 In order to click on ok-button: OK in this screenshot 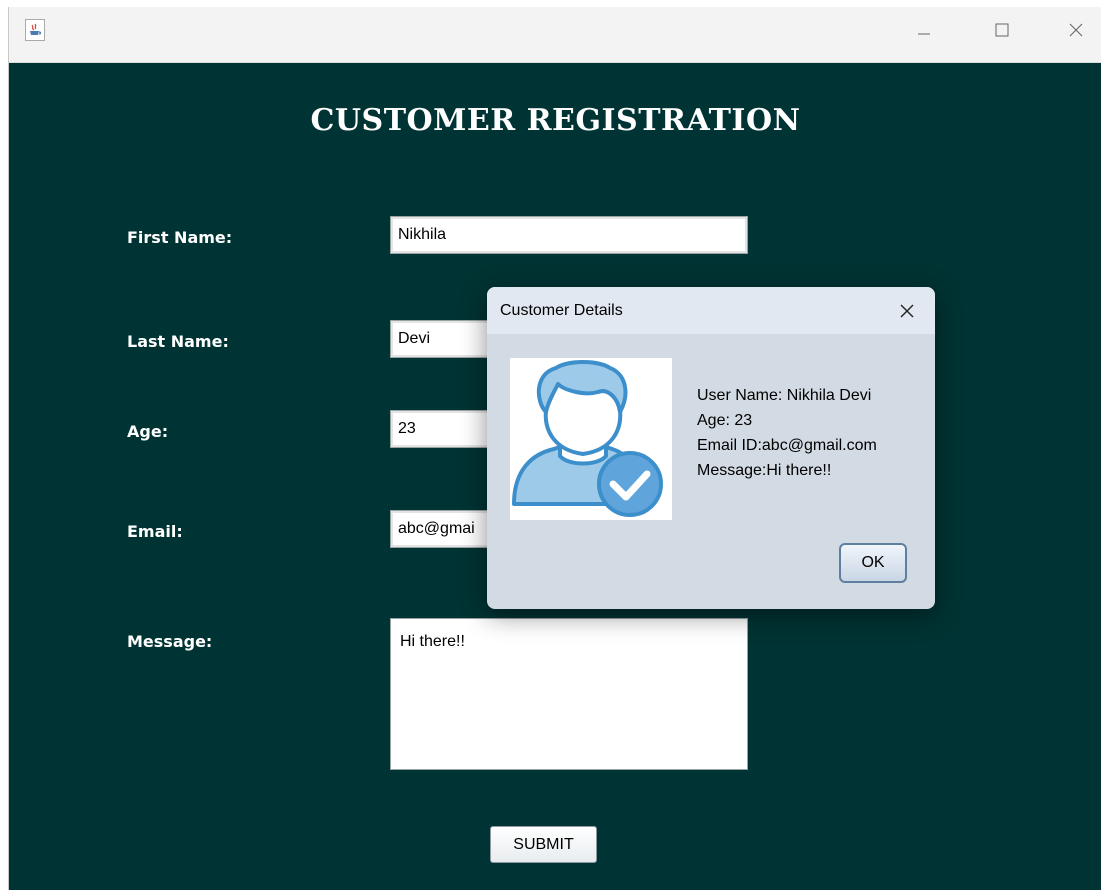, I will do `click(873, 563)`.